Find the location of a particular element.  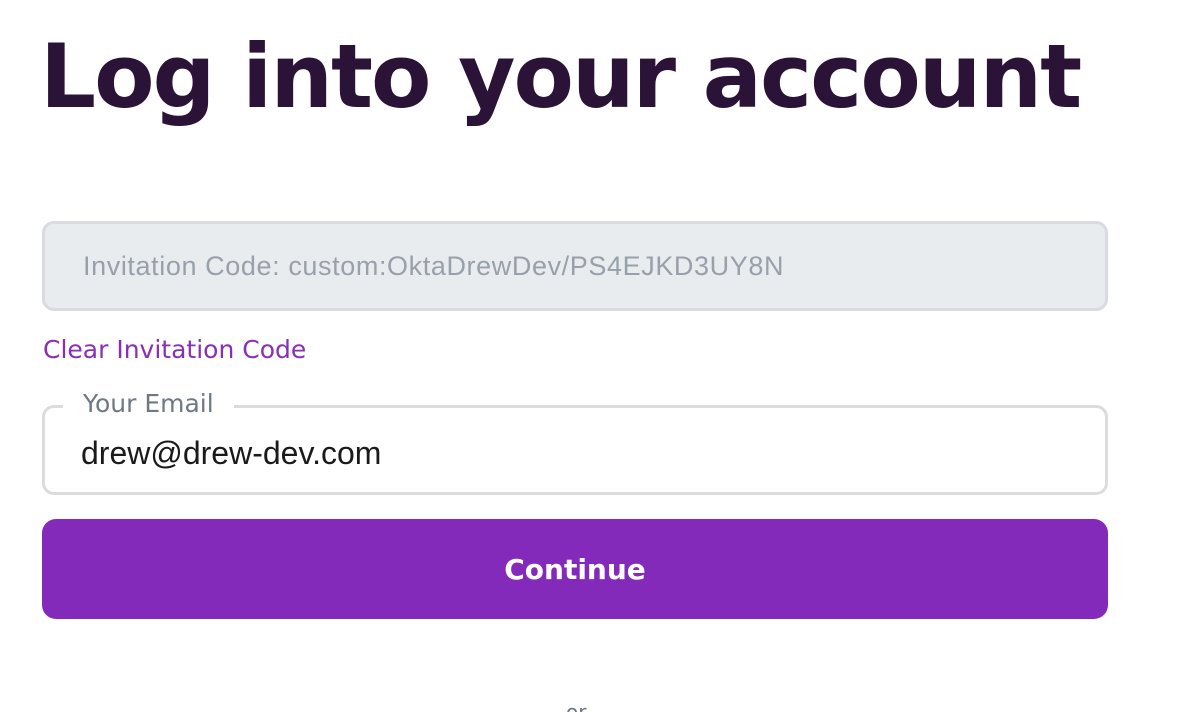

invitation-code-field is located at coordinates (575, 266).